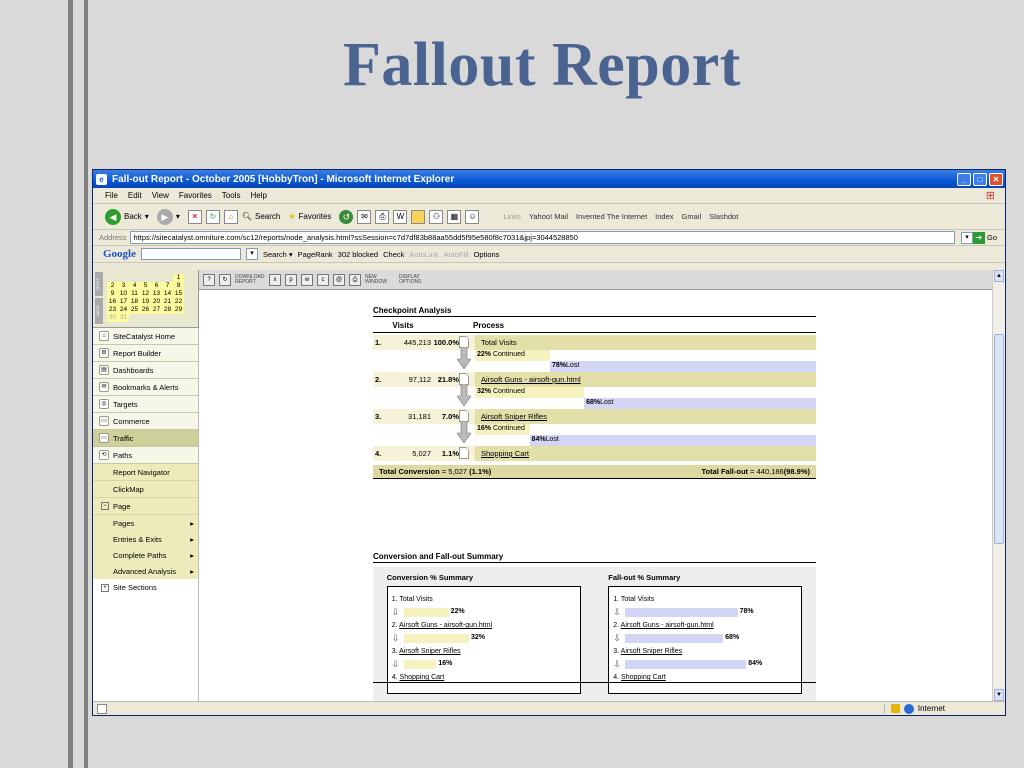 The image size is (1024, 768). What do you see at coordinates (998, 485) in the screenshot?
I see `vertical-scrollbar: ▲ ▼` at bounding box center [998, 485].